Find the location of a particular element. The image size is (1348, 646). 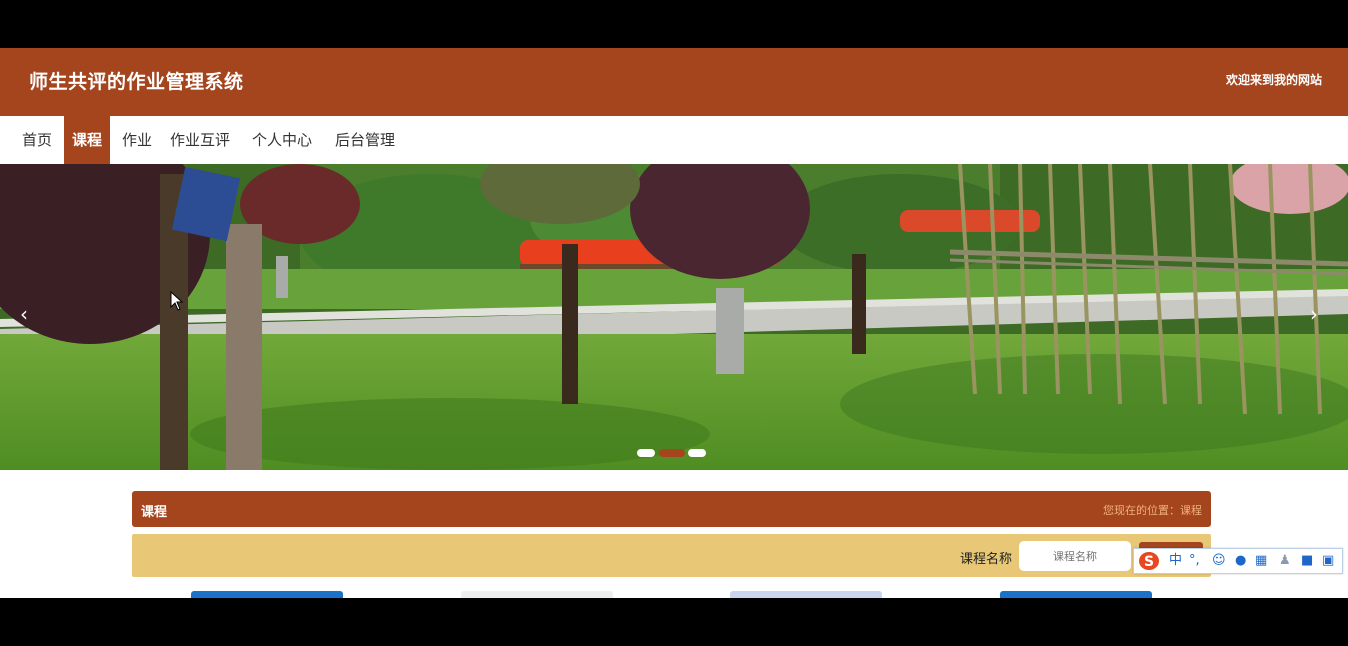

chevron-right-icon: › is located at coordinates (1314, 314).